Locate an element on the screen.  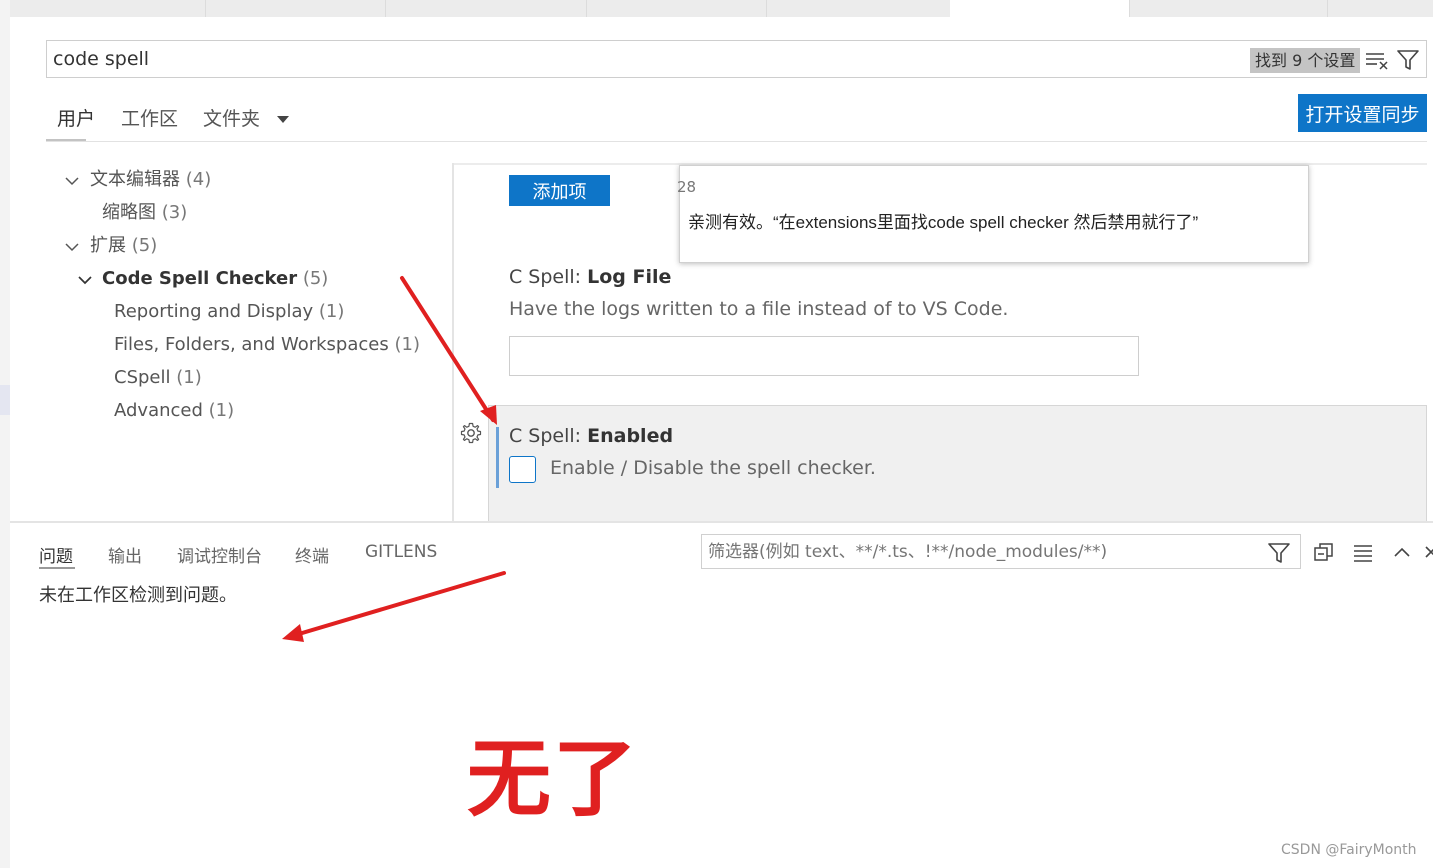
toc-item-label: 文本编辑器 is located at coordinates (135, 179).